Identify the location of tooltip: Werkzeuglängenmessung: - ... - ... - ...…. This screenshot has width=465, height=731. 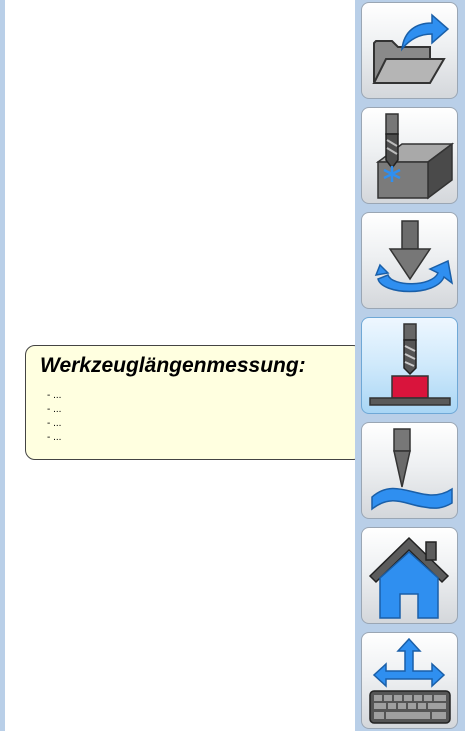
(194, 402).